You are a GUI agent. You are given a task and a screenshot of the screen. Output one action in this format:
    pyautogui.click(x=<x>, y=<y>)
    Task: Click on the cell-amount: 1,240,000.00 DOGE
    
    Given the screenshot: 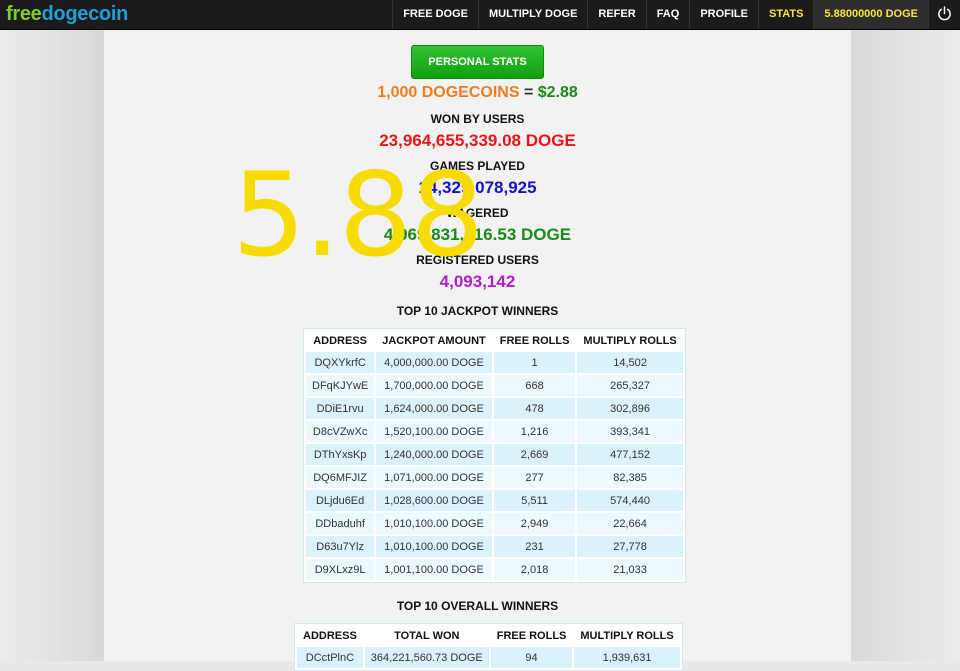 What is the action you would take?
    pyautogui.click(x=434, y=454)
    